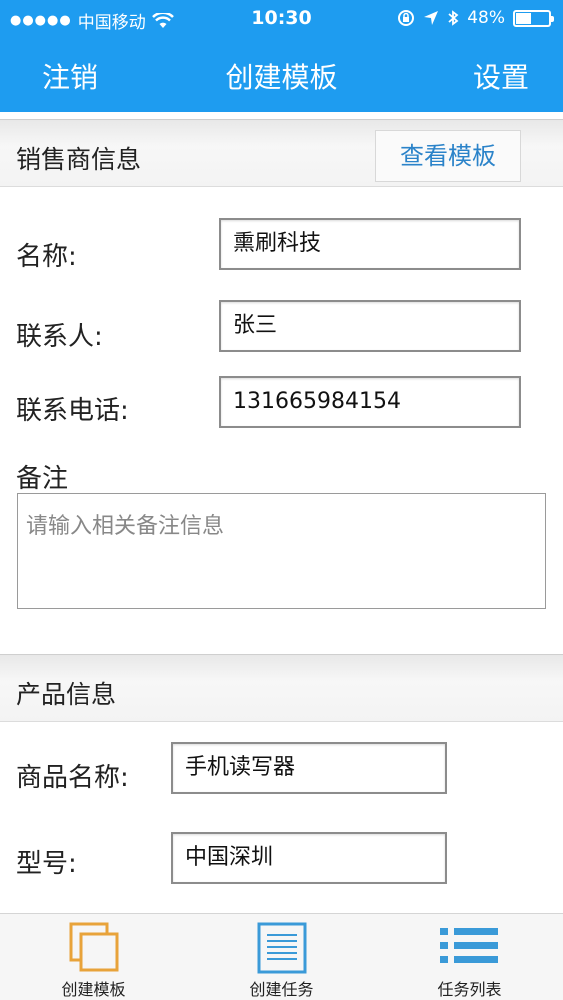 This screenshot has height=1000, width=563. Describe the element at coordinates (94, 947) in the screenshot. I see `copy-icon` at that location.